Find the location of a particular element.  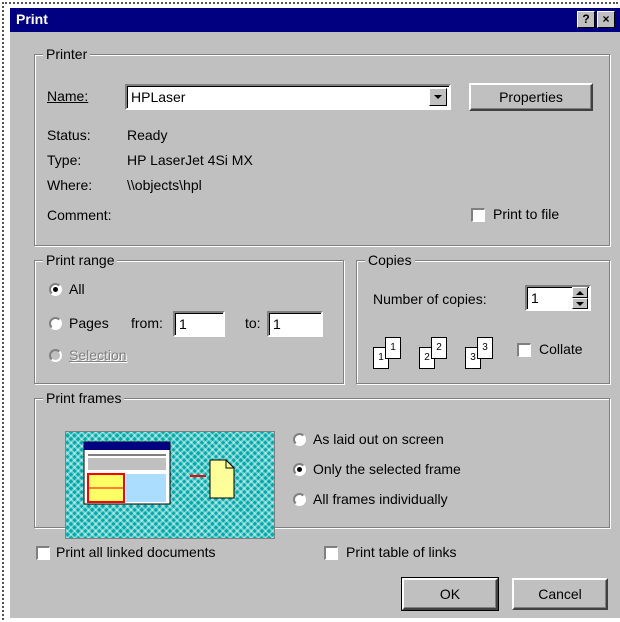

type-value: HP LaserJet 4Si MX is located at coordinates (190, 160).